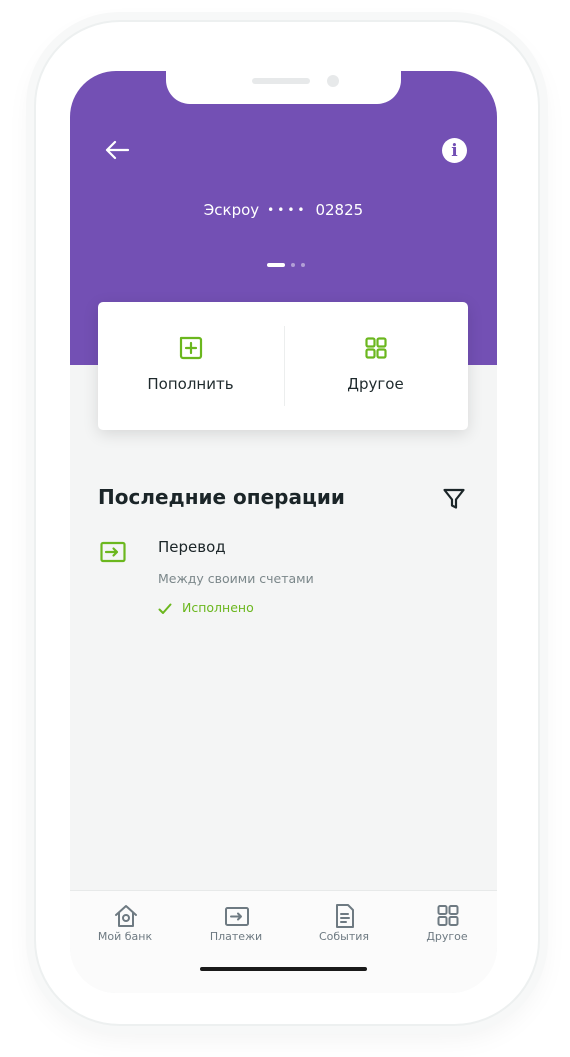 The height and width of the screenshot is (1057, 570). What do you see at coordinates (125, 936) in the screenshot?
I see `tab-my-bank-label: Мой банк` at bounding box center [125, 936].